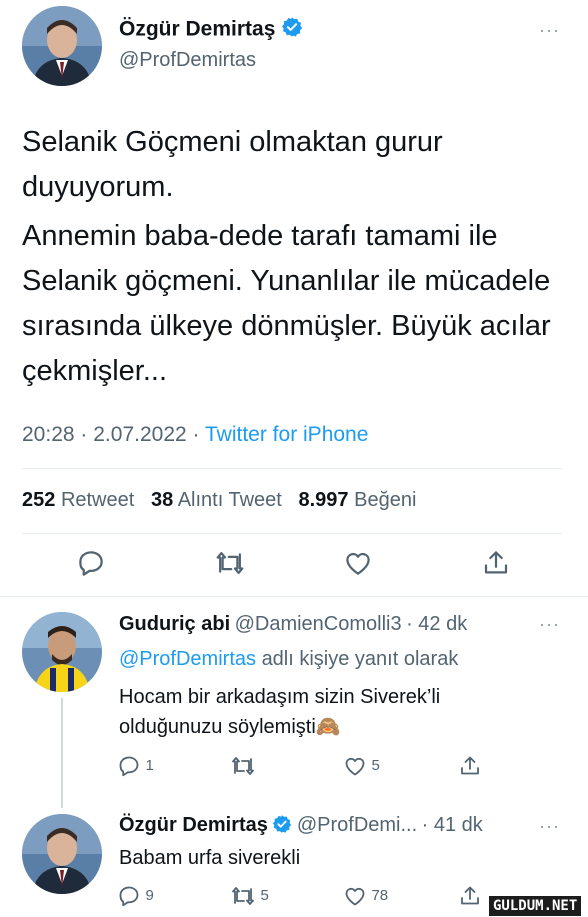  I want to click on quote-stat: 38 Alıntı Tweet, so click(216, 500).